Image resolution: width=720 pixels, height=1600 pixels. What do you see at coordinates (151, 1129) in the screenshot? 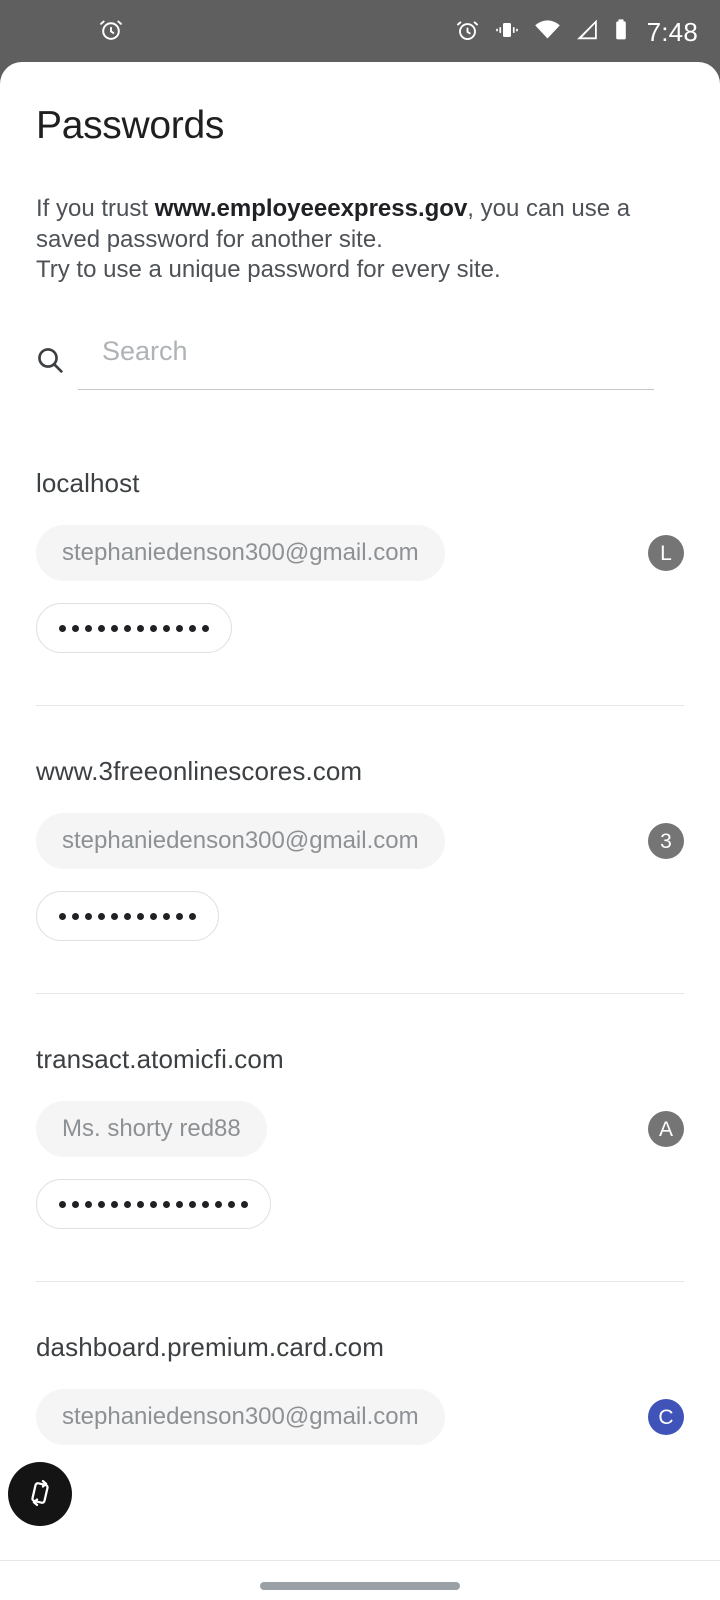
I see `username-chip: Ms. shorty red88` at bounding box center [151, 1129].